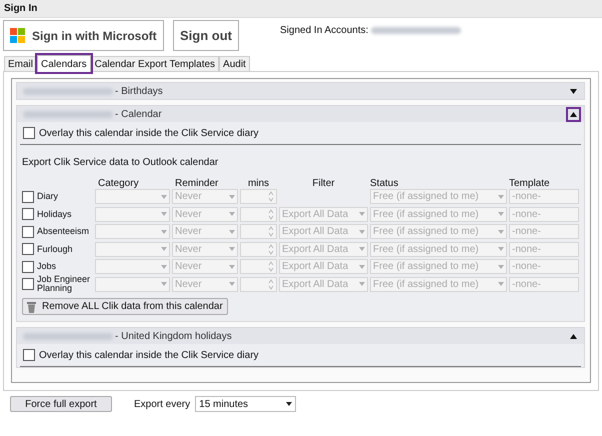 The width and height of the screenshot is (602, 436). Describe the element at coordinates (55, 249) in the screenshot. I see `row-label: Furlough` at that location.